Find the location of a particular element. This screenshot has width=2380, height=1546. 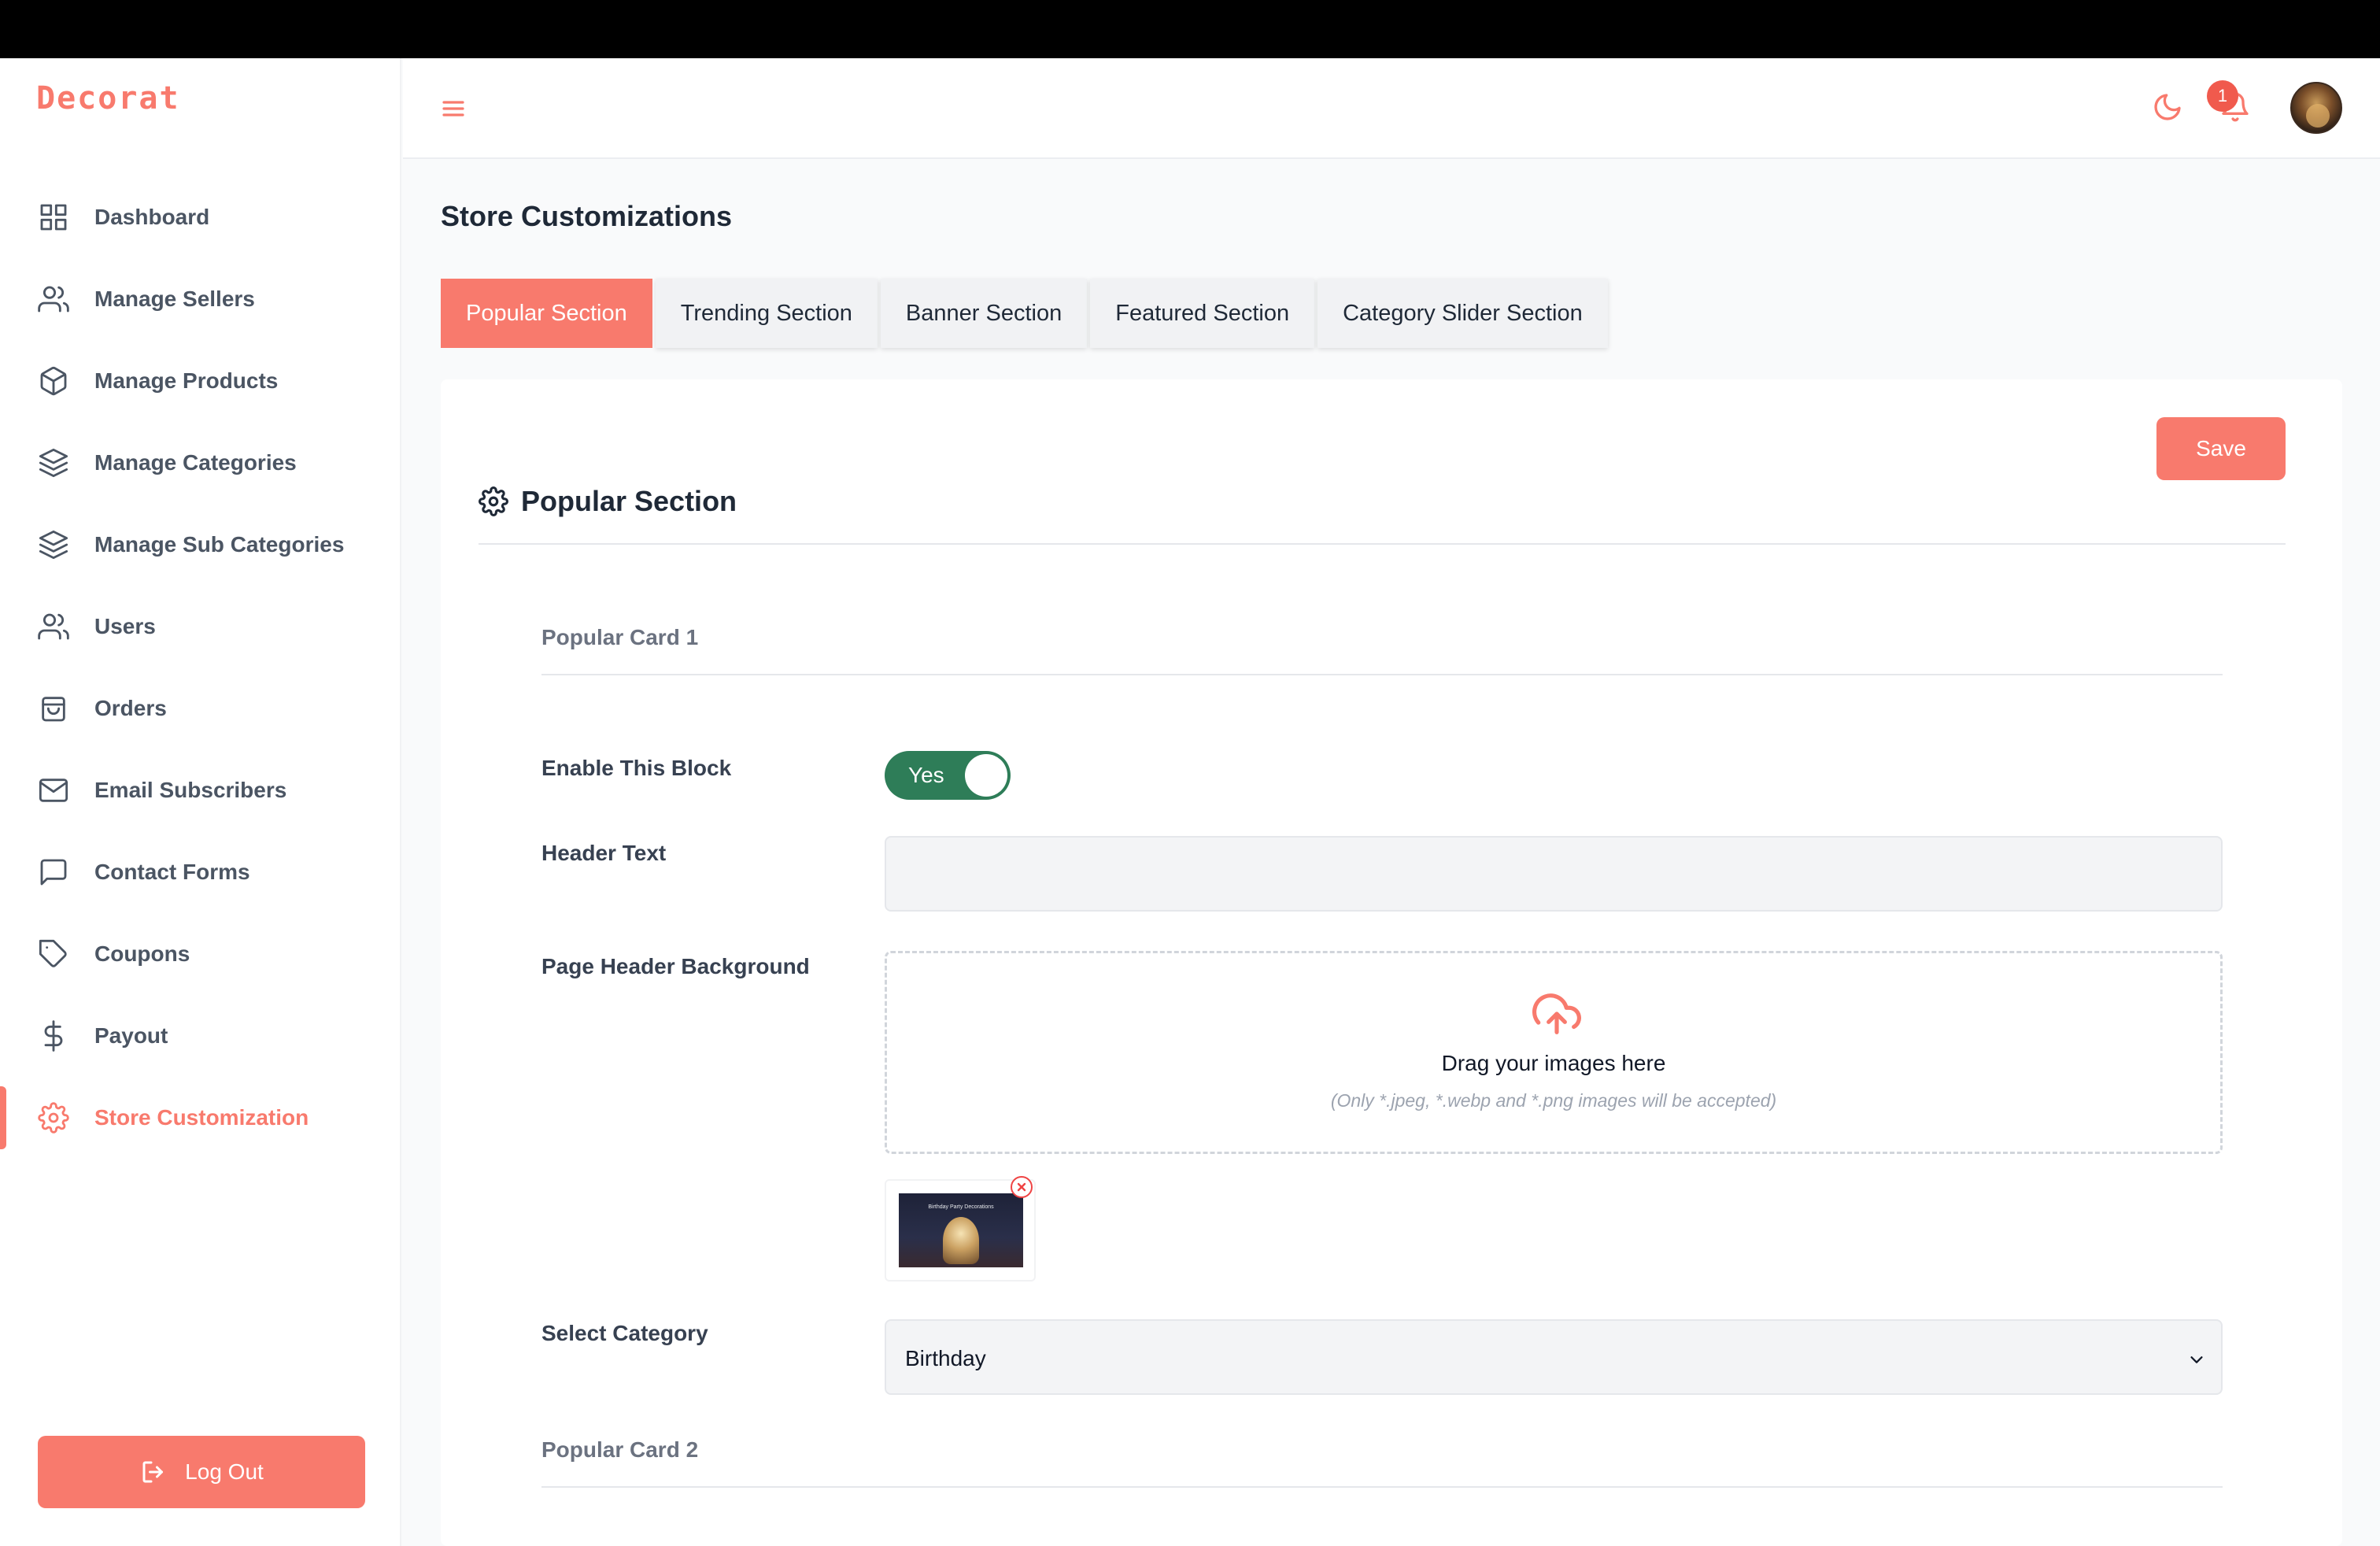

header-text-label: Header Text is located at coordinates (604, 853).